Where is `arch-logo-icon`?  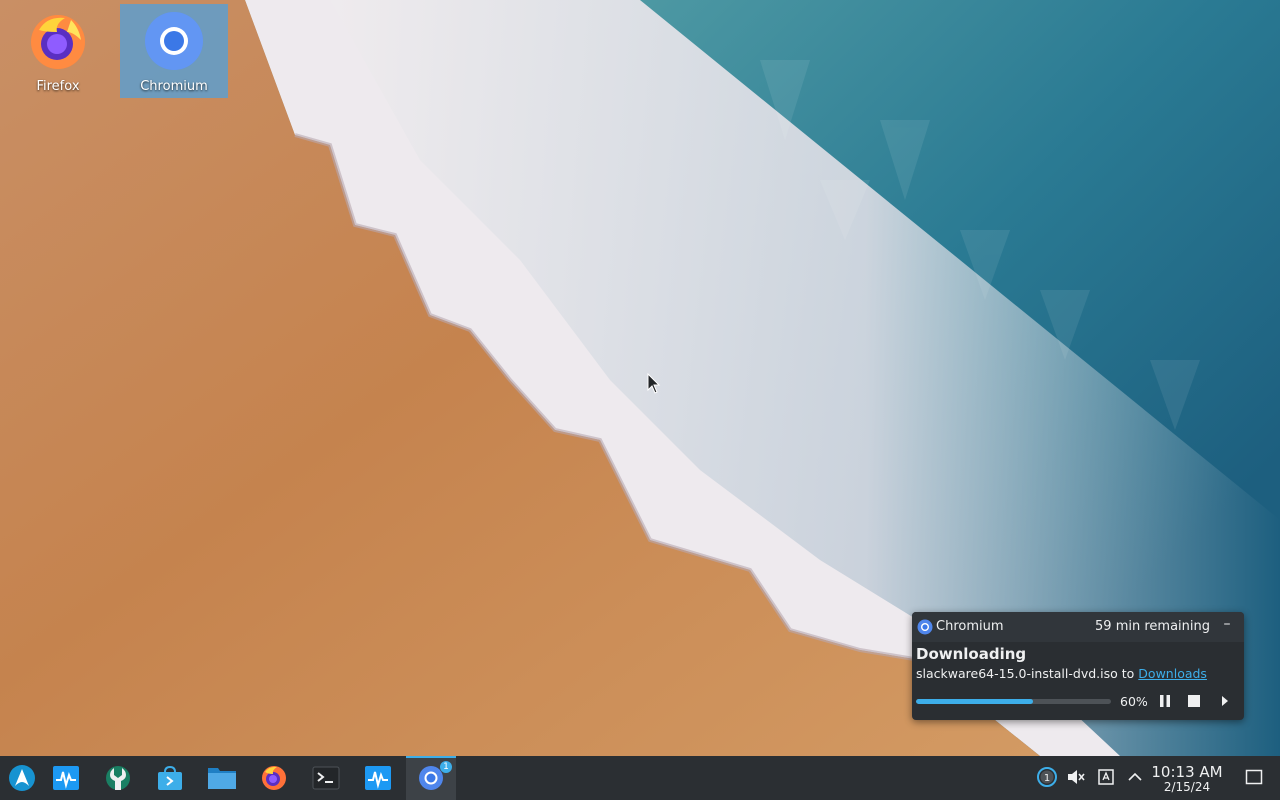
arch-logo-icon is located at coordinates (22, 778).